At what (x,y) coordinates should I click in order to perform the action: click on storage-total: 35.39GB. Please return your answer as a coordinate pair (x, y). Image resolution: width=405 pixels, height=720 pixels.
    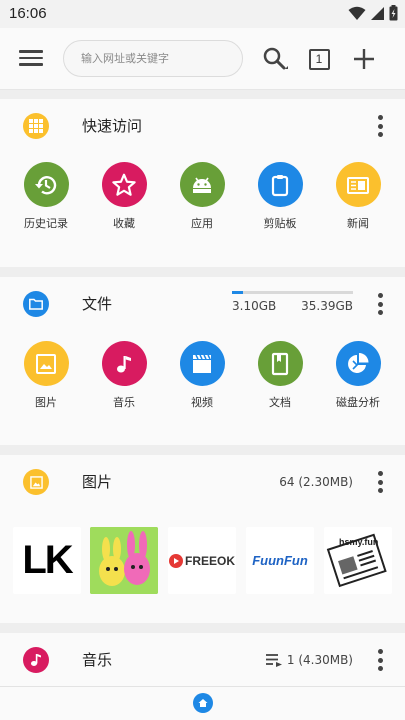
    Looking at the image, I should click on (327, 306).